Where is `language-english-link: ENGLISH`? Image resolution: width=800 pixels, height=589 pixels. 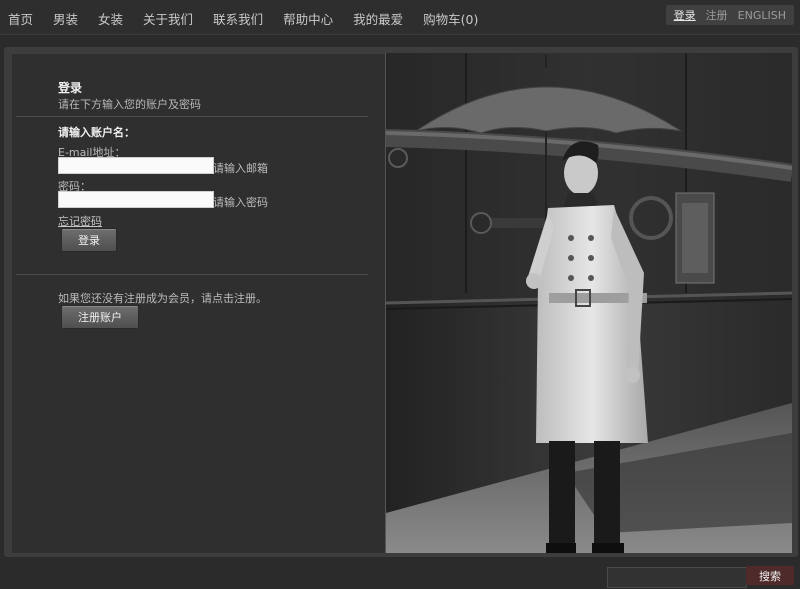
language-english-link: ENGLISH is located at coordinates (762, 15).